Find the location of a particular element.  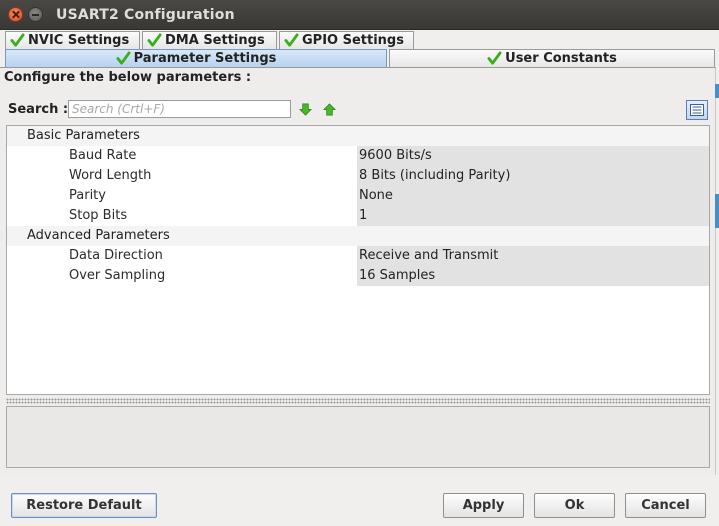

search-input is located at coordinates (179, 109).